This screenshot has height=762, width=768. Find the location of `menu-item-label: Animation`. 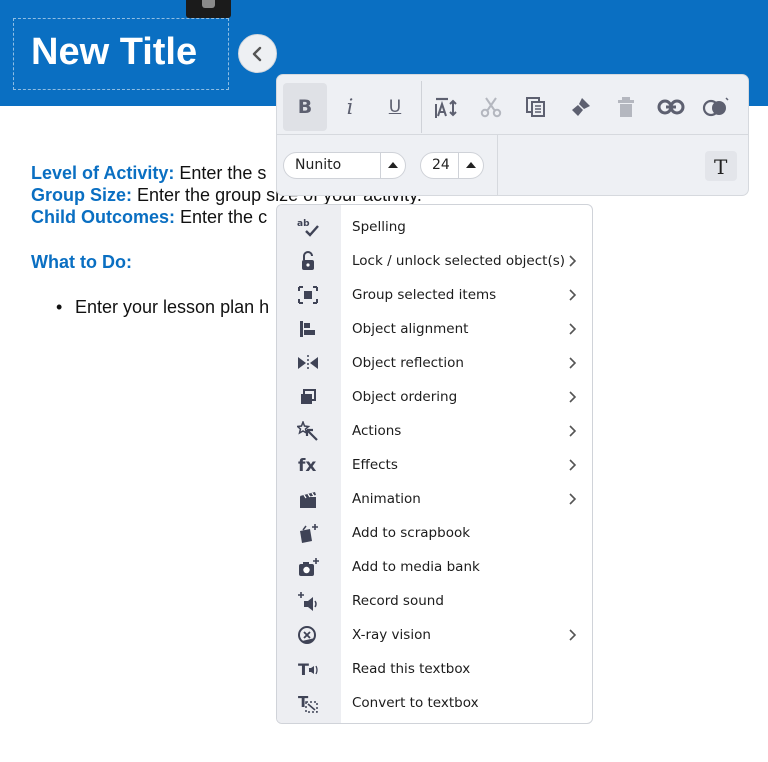

menu-item-label: Animation is located at coordinates (386, 499).